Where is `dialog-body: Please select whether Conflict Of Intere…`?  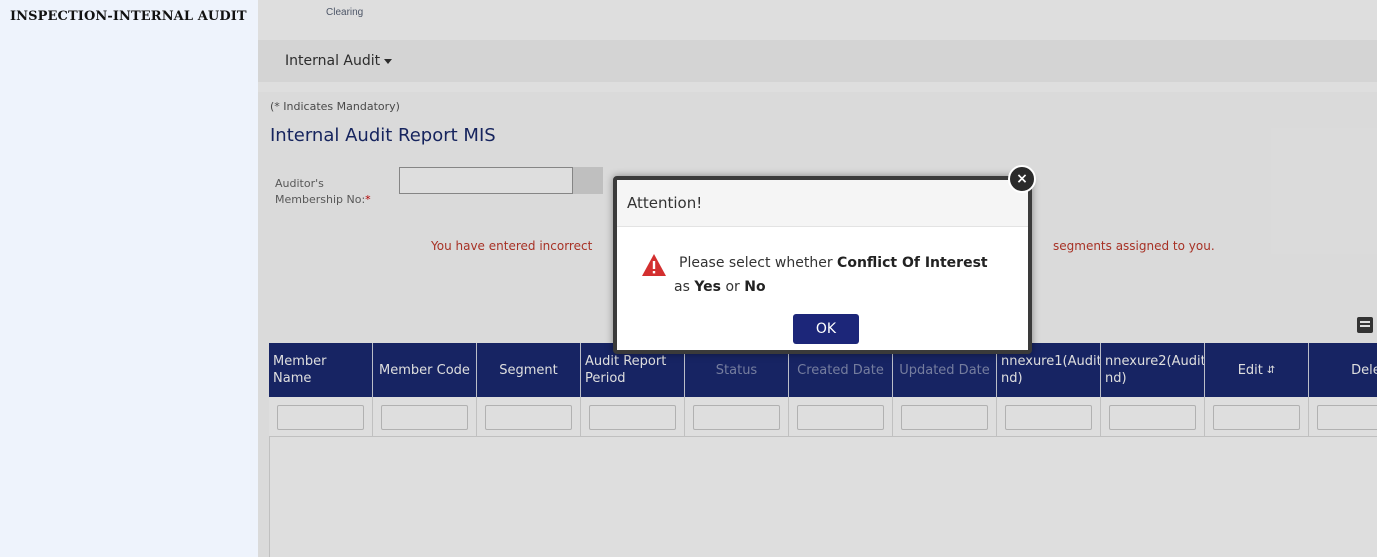
dialog-body: Please select whether Conflict Of Intere… is located at coordinates (822, 269).